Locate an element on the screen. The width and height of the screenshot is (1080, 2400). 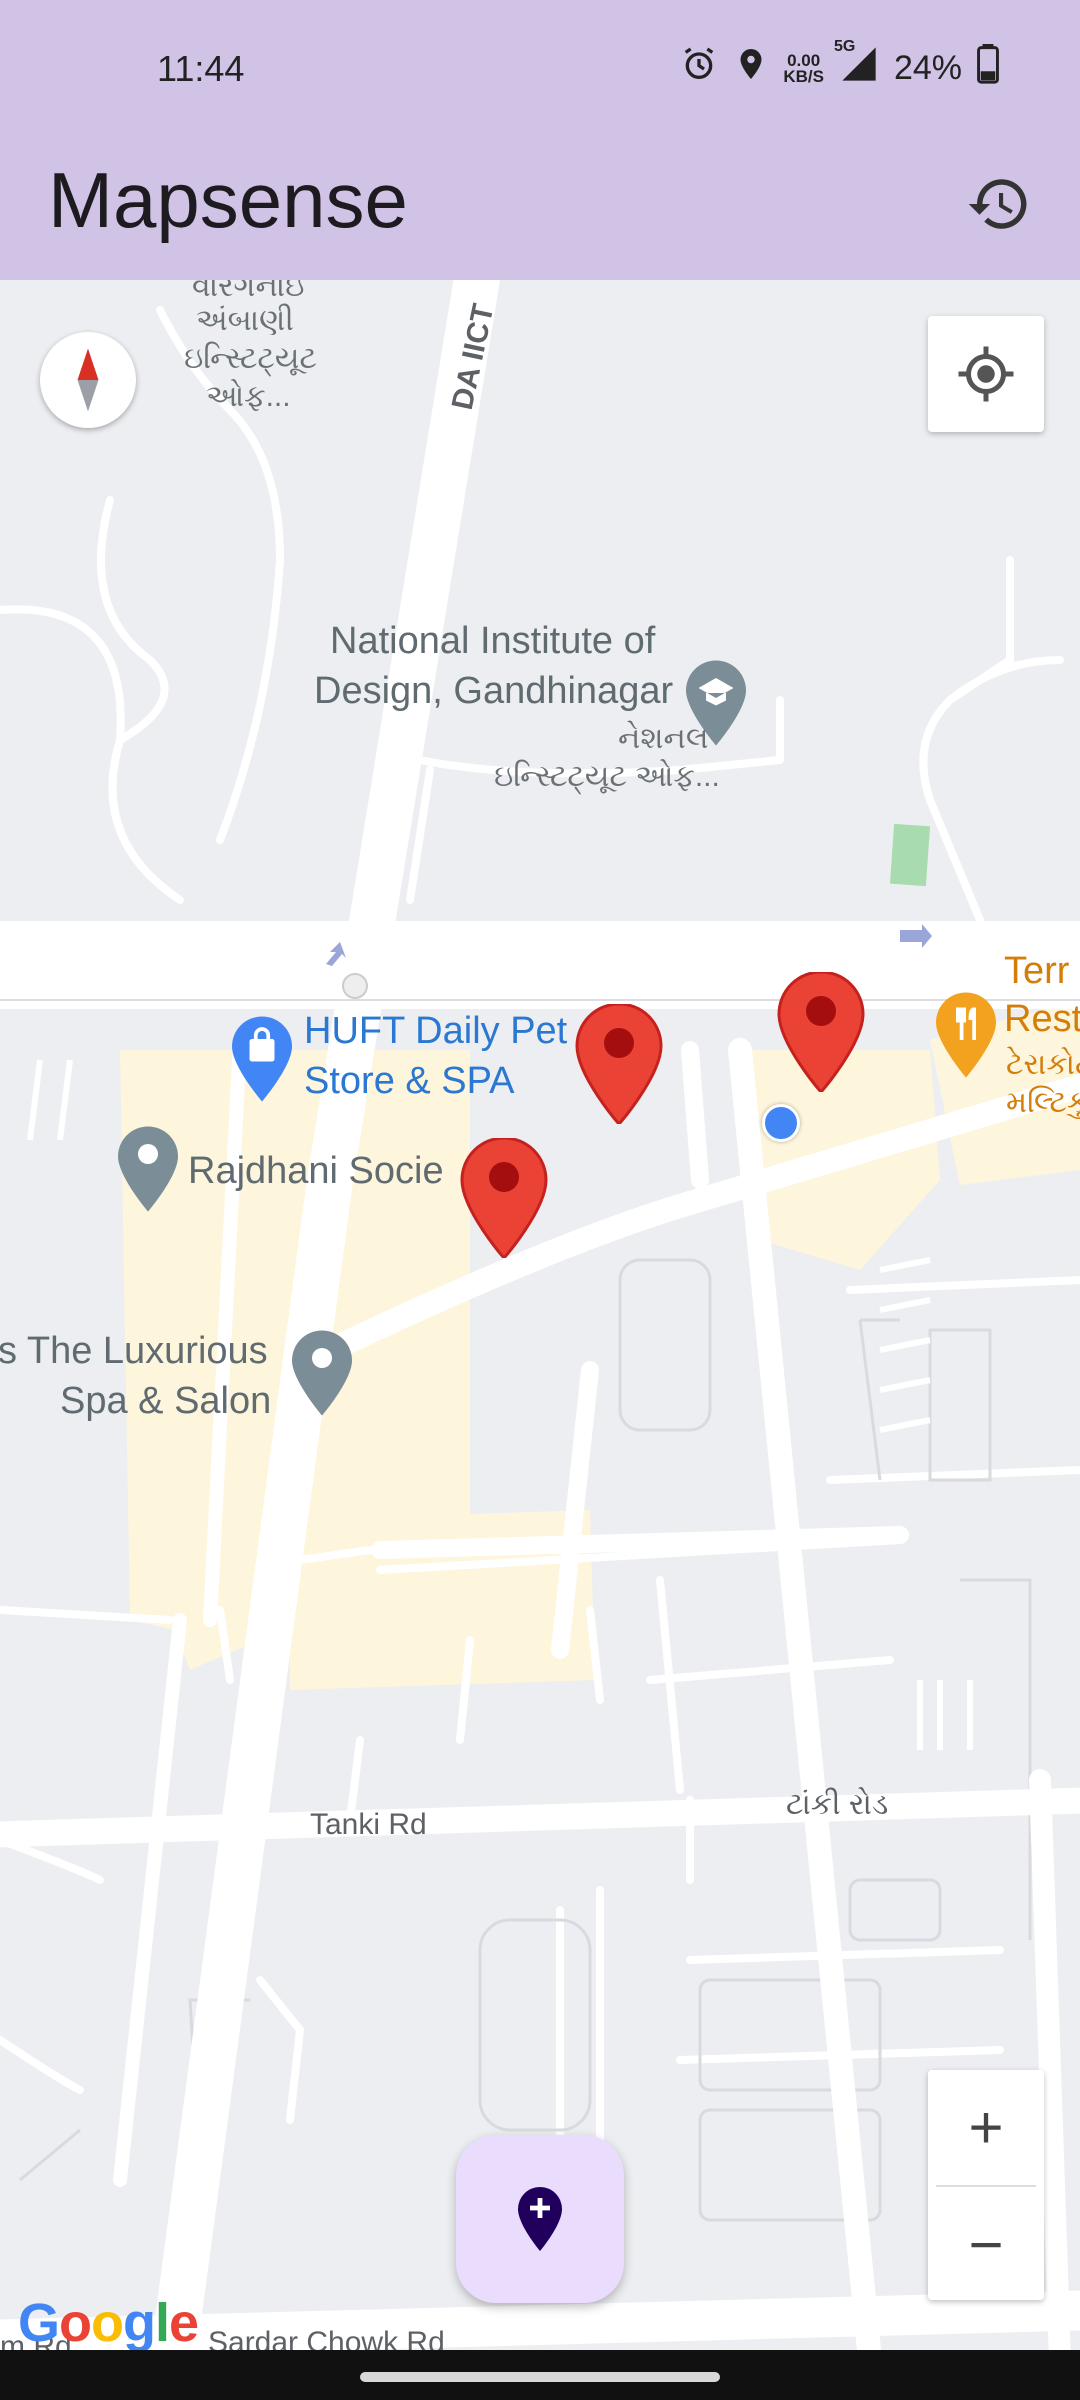
my-location-button is located at coordinates (986, 374).